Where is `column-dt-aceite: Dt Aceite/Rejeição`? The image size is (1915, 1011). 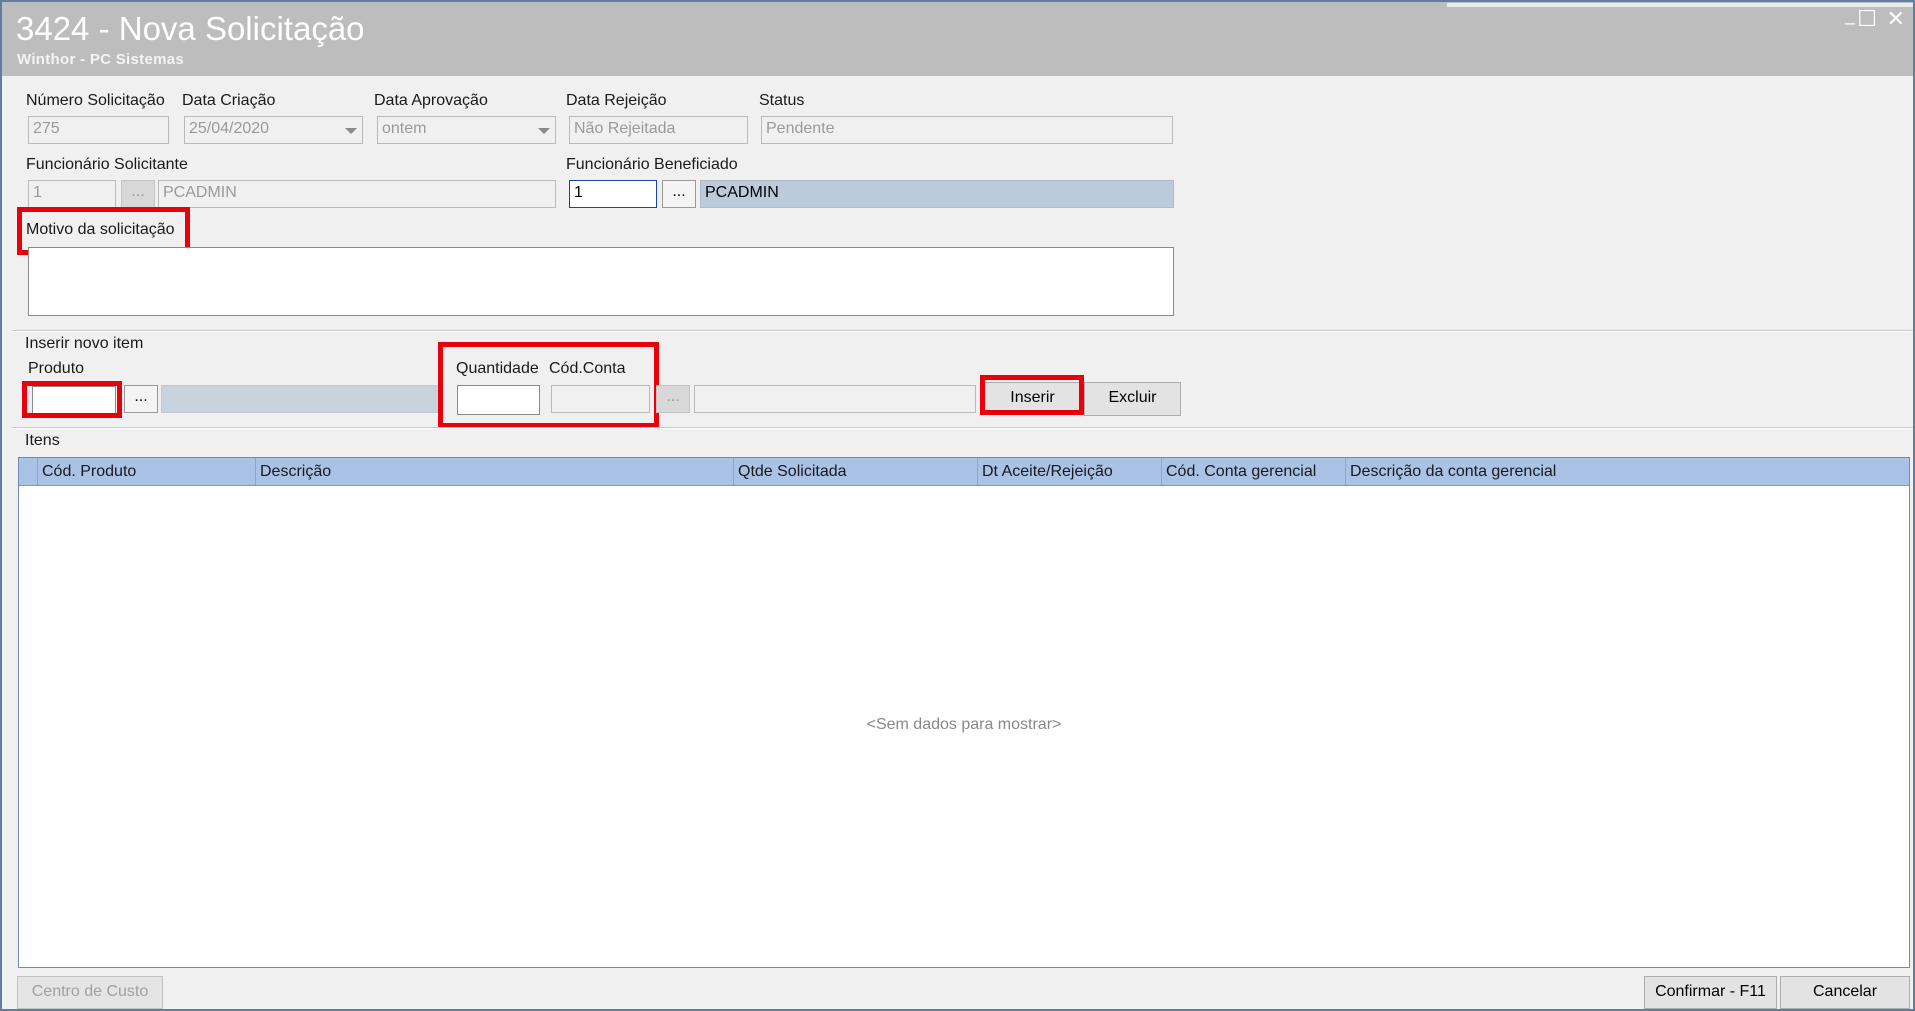
column-dt-aceite: Dt Aceite/Rejeição is located at coordinates (1069, 471).